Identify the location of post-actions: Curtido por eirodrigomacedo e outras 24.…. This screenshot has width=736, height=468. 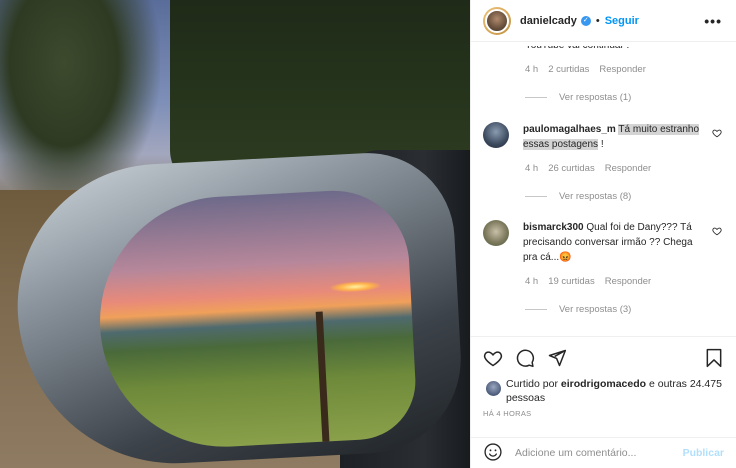
(603, 377).